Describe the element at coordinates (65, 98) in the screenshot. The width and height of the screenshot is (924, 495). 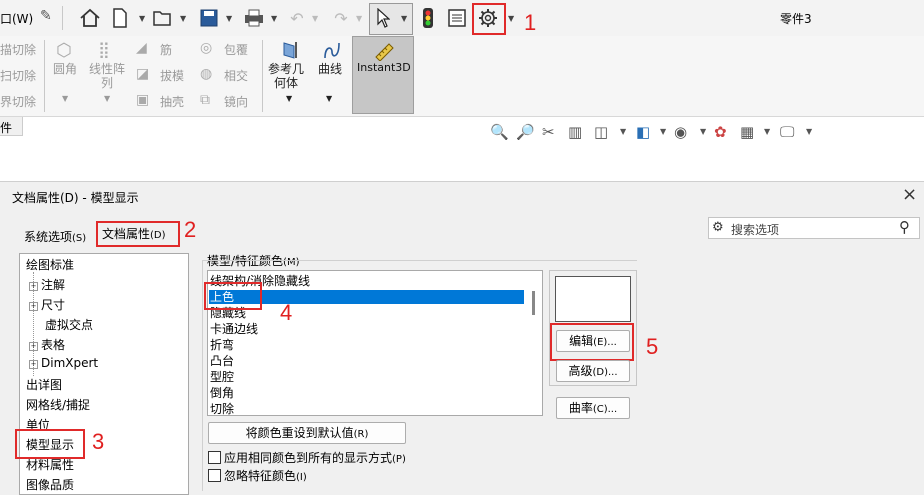
I see `fillet-dropdown-icon: ▼` at that location.